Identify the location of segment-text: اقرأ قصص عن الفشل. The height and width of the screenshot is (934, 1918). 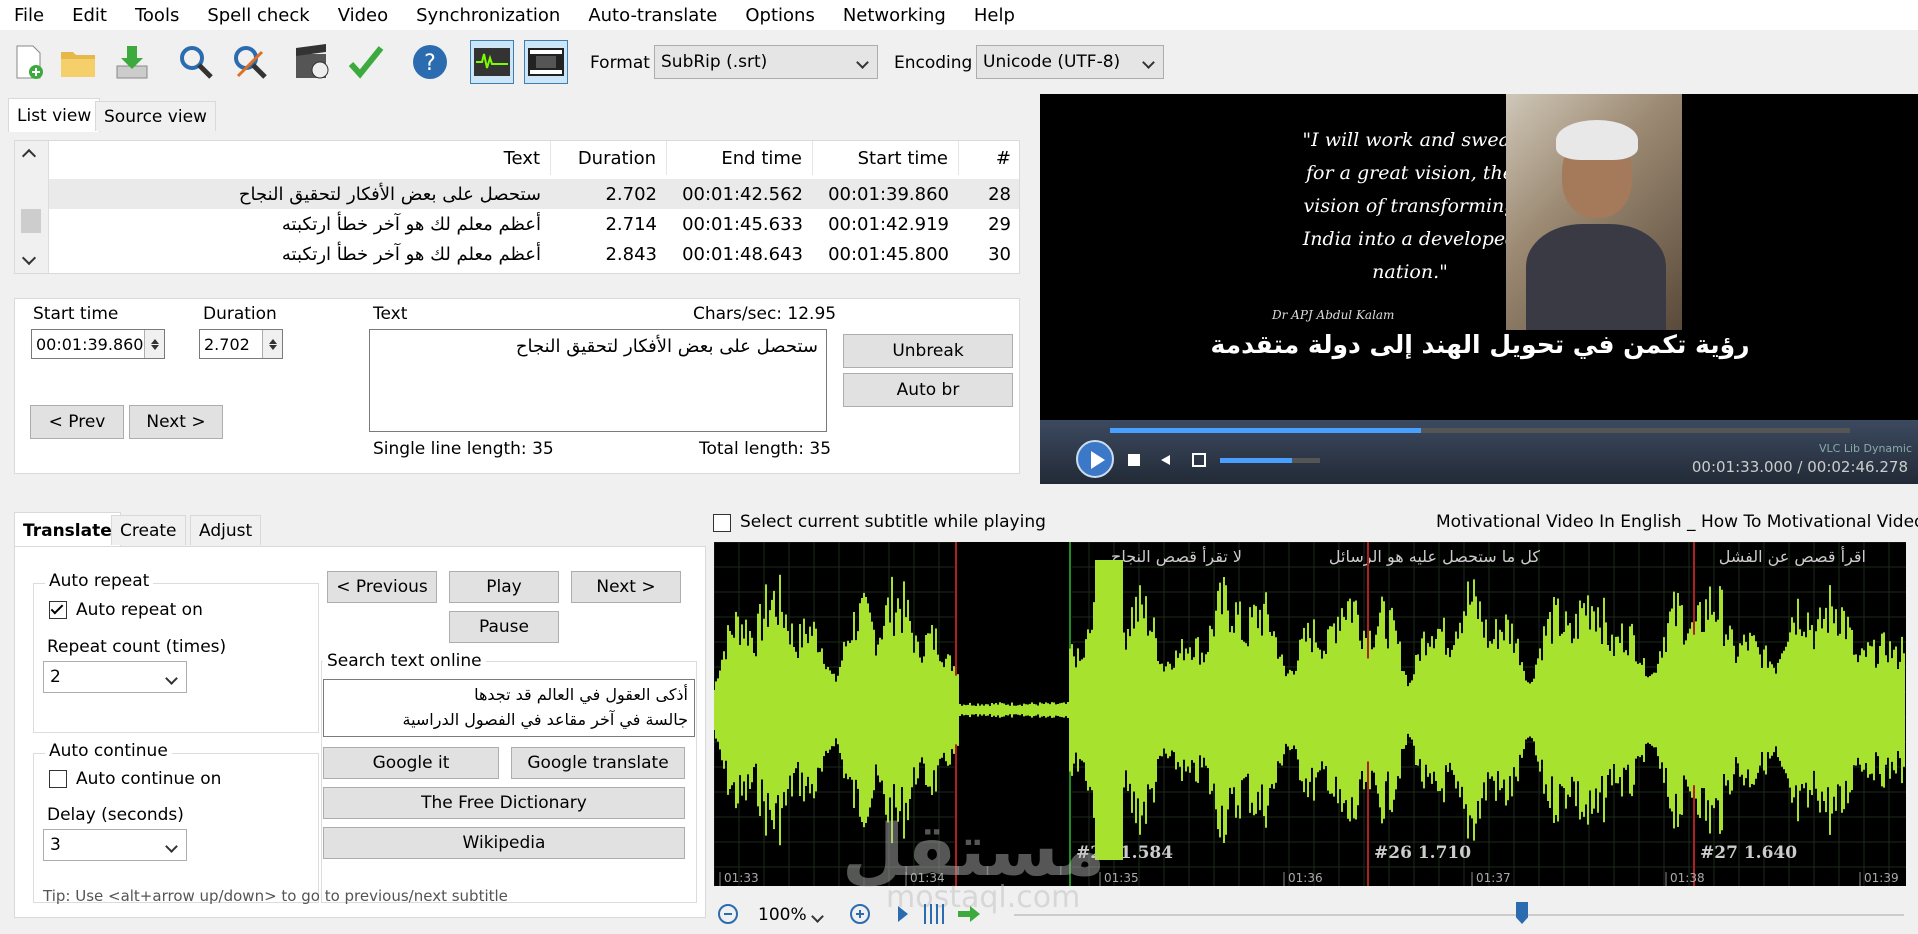
(1792, 556).